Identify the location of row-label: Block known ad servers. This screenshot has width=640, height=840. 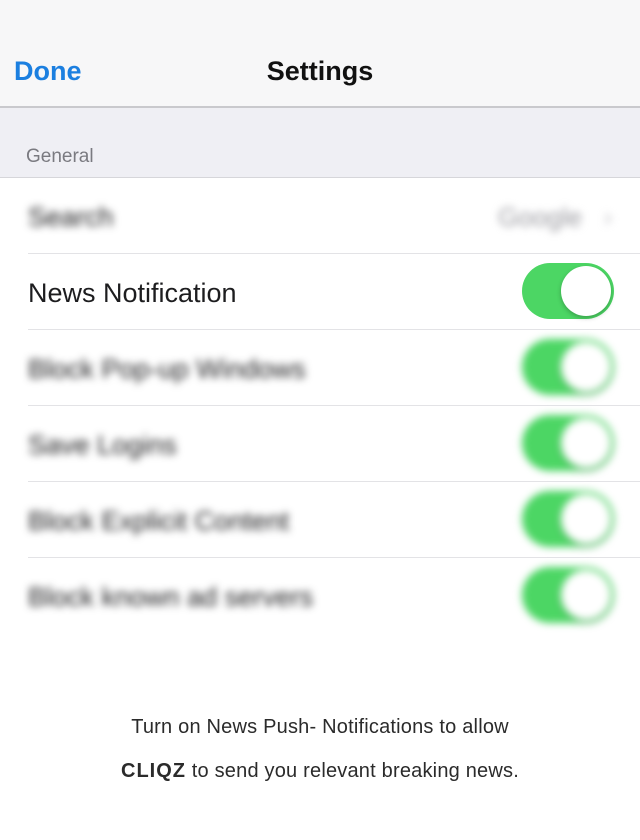
(171, 597).